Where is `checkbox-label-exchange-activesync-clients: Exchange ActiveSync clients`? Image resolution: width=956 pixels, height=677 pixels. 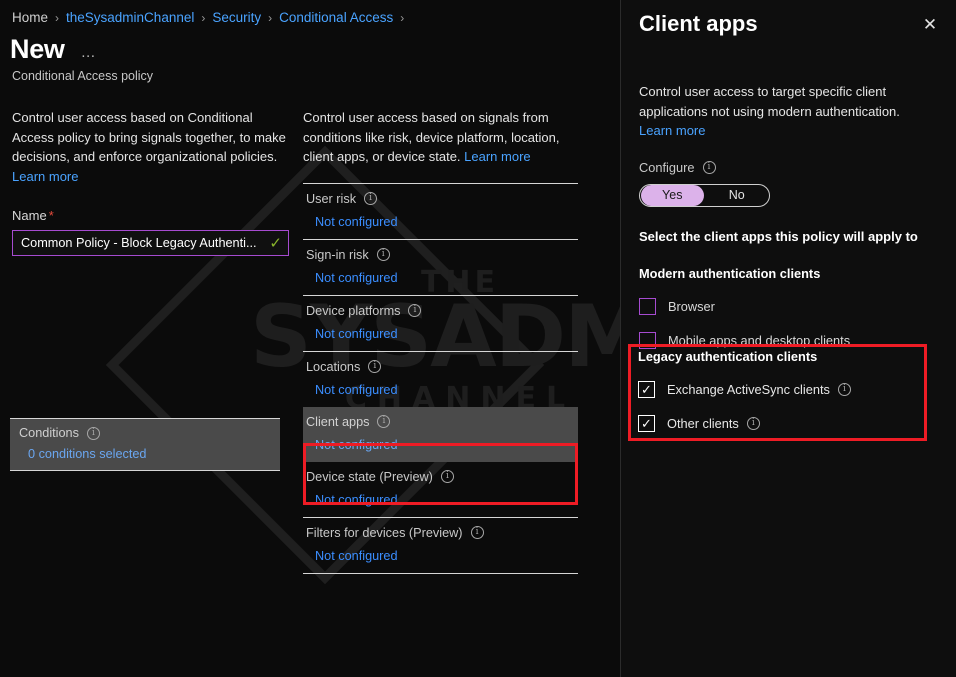
checkbox-label-exchange-activesync-clients: Exchange ActiveSync clients is located at coordinates (748, 389).